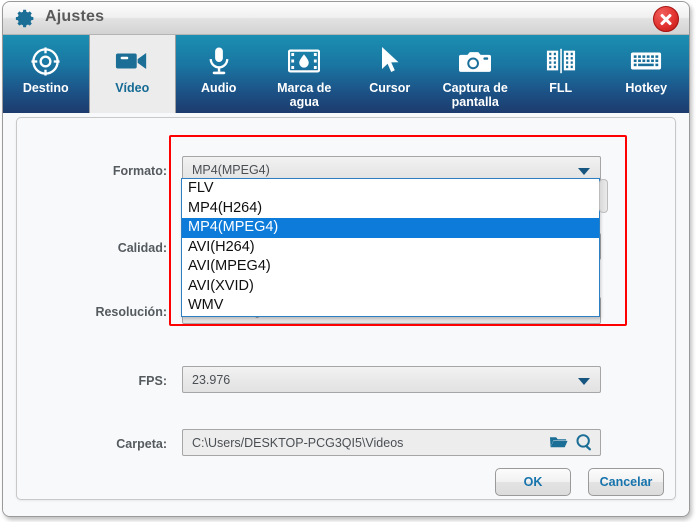 This screenshot has height=522, width=696. I want to click on tab-label: Marca de agua, so click(304, 95).